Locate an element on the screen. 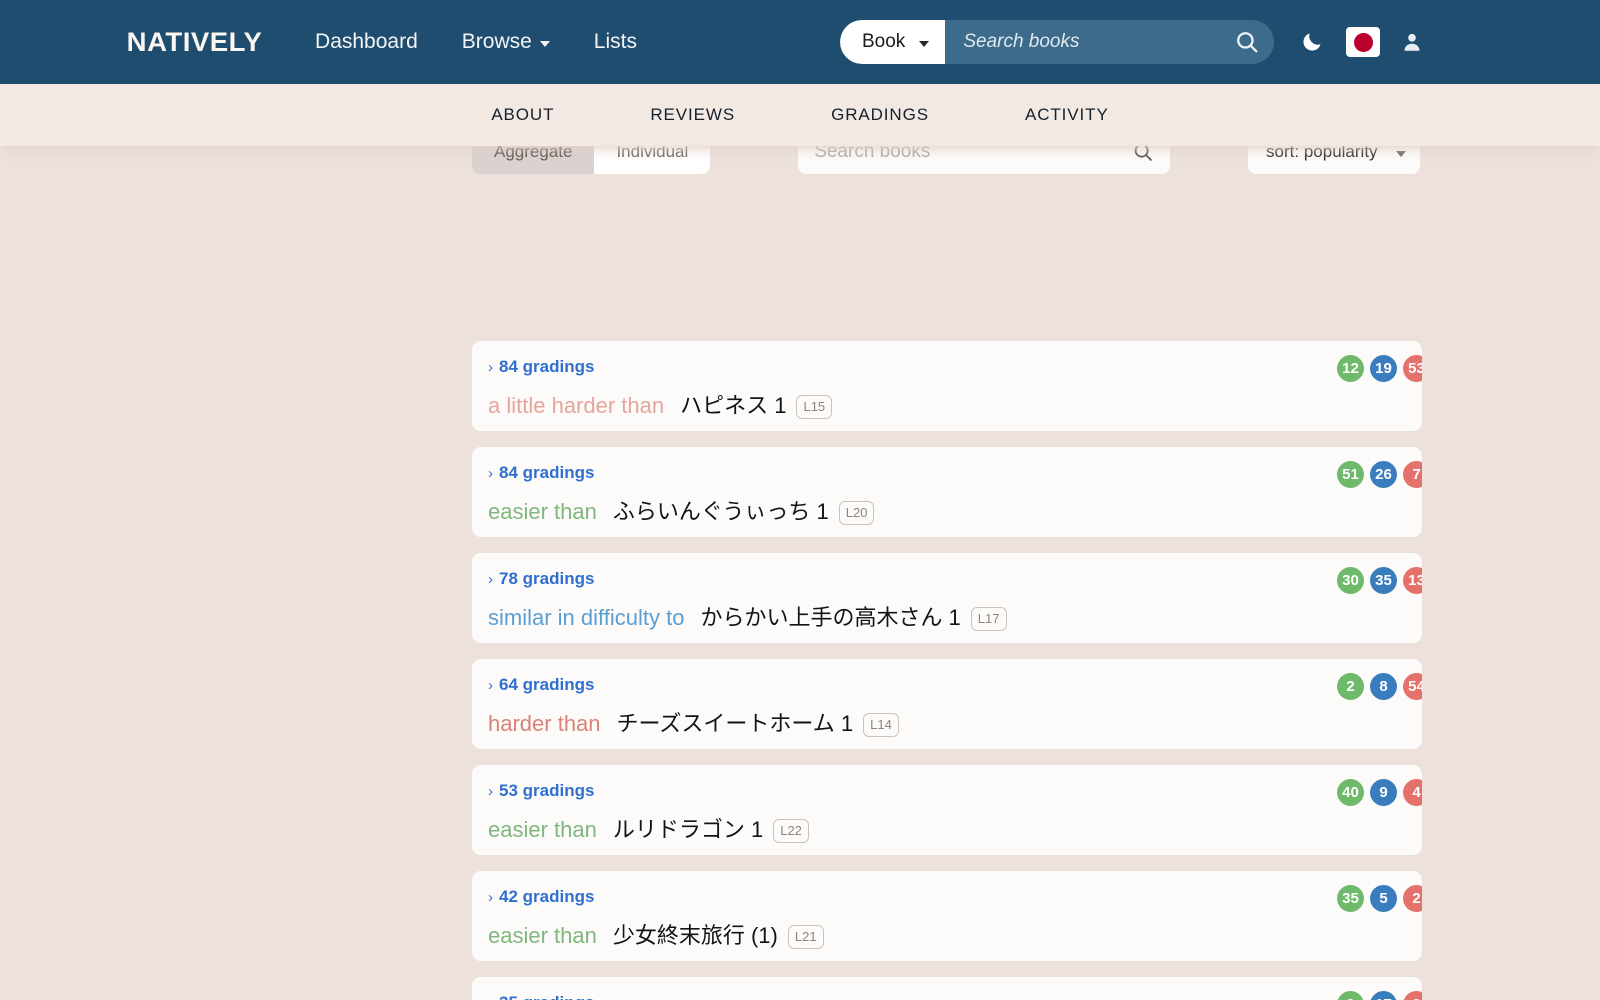 Image resolution: width=1600 pixels, height=1000 pixels. book-title-link: ふらいんぐうぃっち 1 L20 is located at coordinates (744, 510).